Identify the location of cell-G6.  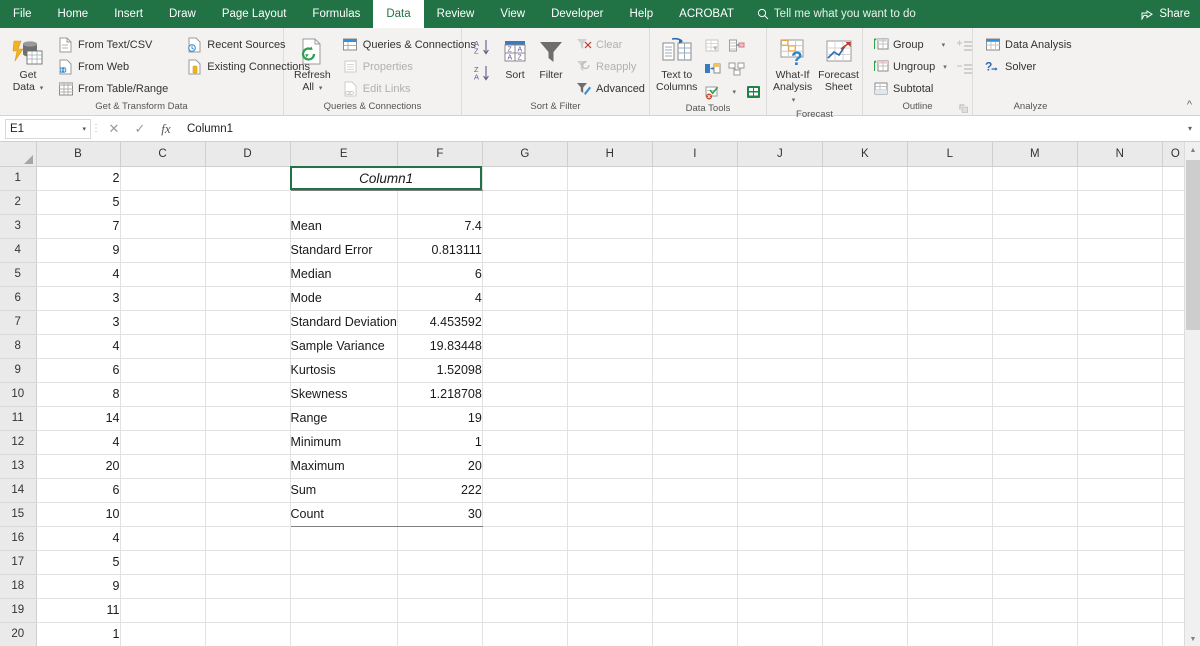
(525, 298).